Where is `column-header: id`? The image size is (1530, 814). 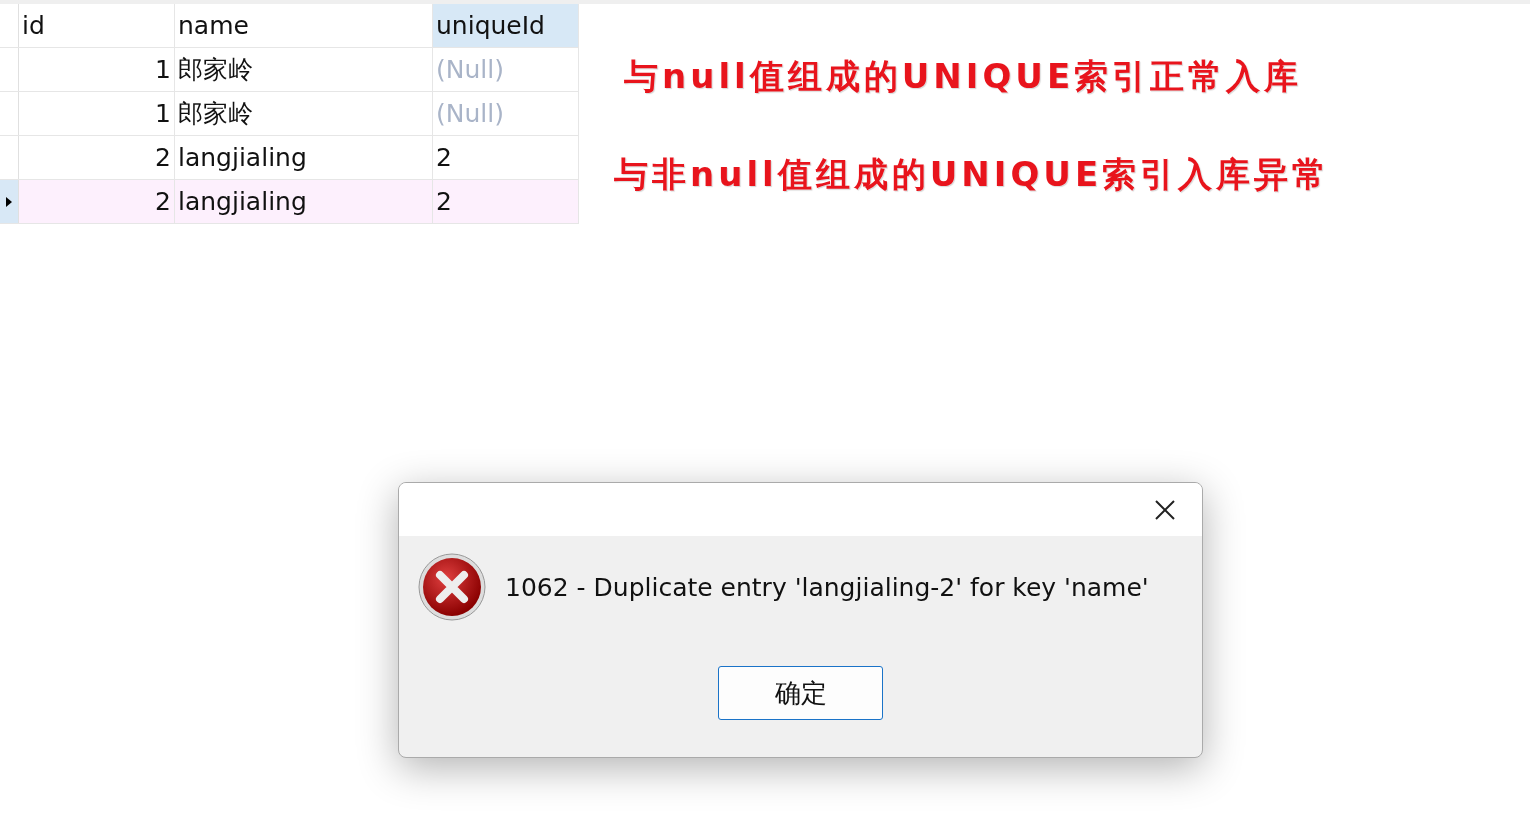 column-header: id is located at coordinates (97, 25).